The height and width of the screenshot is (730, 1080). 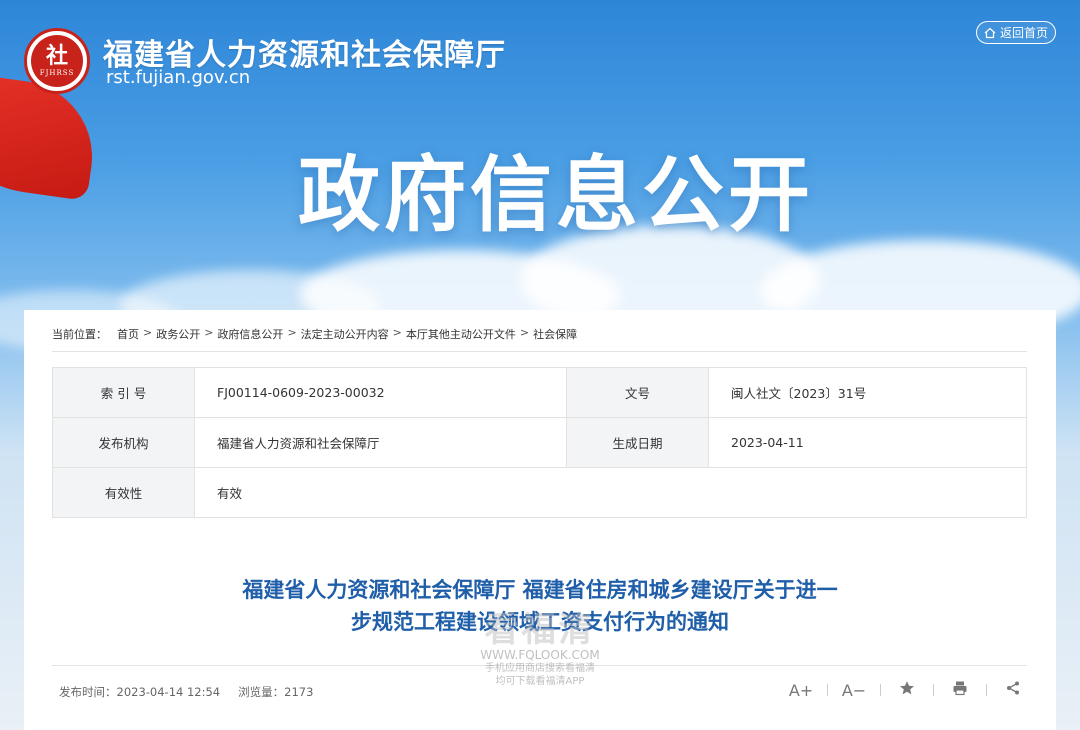 What do you see at coordinates (380, 442) in the screenshot?
I see `org-value: 福建省人力资源和社会保障厅` at bounding box center [380, 442].